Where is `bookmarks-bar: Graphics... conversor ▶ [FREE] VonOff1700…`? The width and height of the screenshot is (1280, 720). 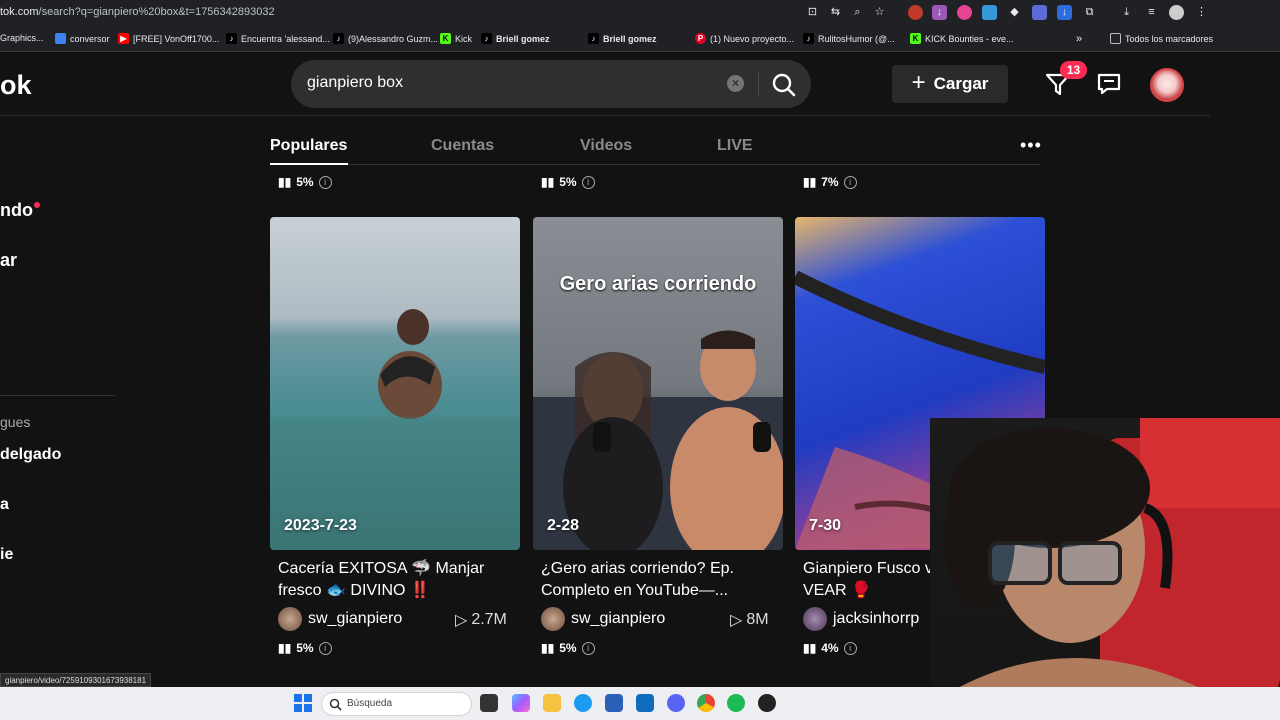
bookmarks-bar: Graphics... conversor ▶ [FREE] VonOff1700… is located at coordinates (640, 39).